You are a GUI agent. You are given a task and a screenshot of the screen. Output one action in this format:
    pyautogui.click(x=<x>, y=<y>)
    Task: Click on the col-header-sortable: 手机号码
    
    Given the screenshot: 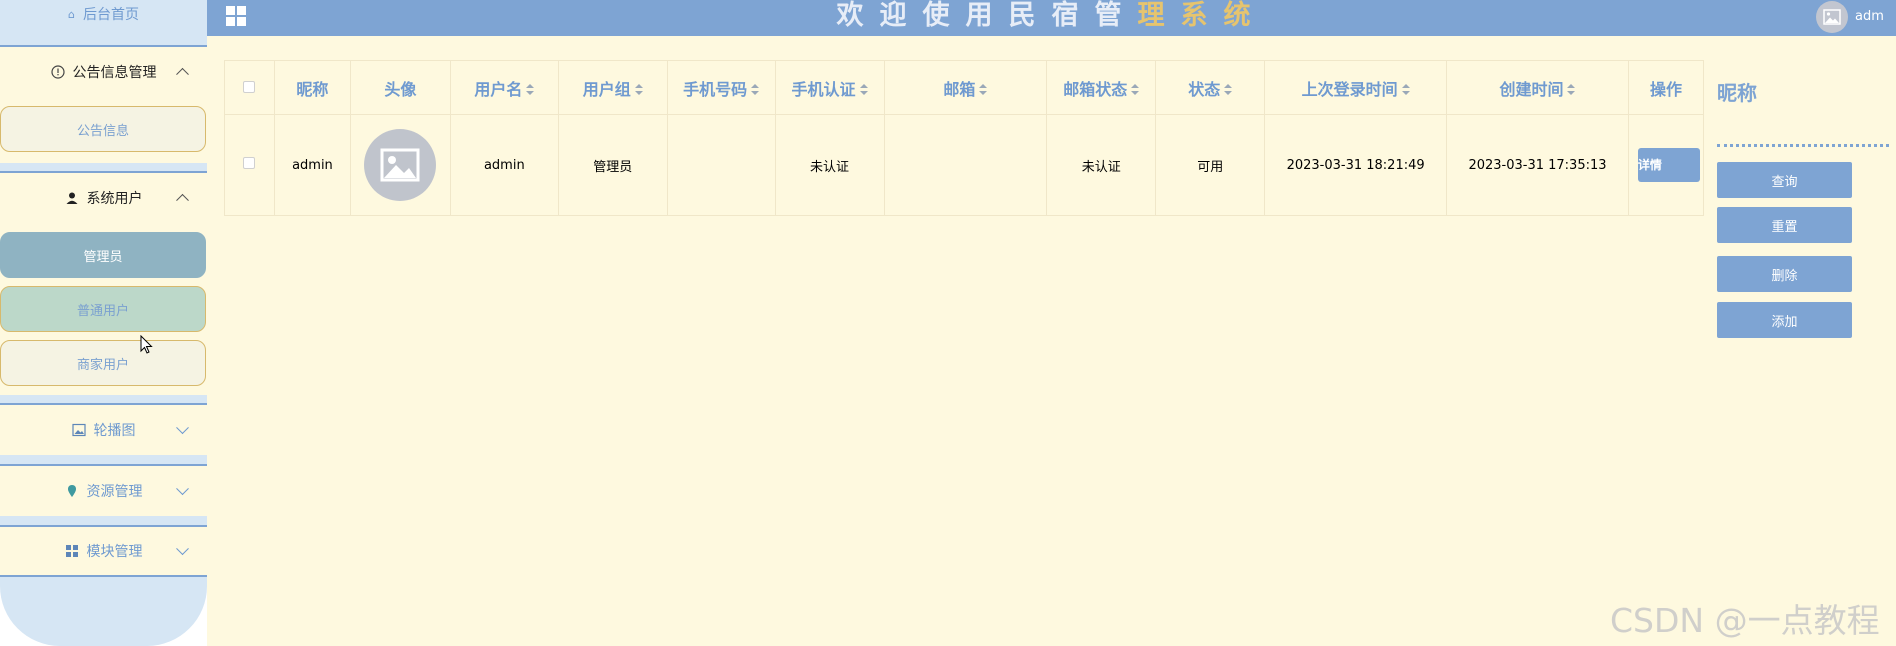 What is the action you would take?
    pyautogui.click(x=721, y=87)
    